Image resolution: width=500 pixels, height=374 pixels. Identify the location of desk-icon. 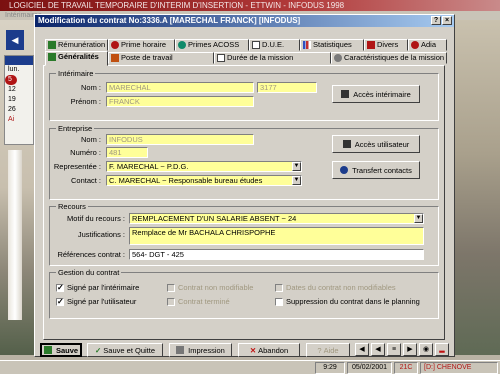
(115, 58).